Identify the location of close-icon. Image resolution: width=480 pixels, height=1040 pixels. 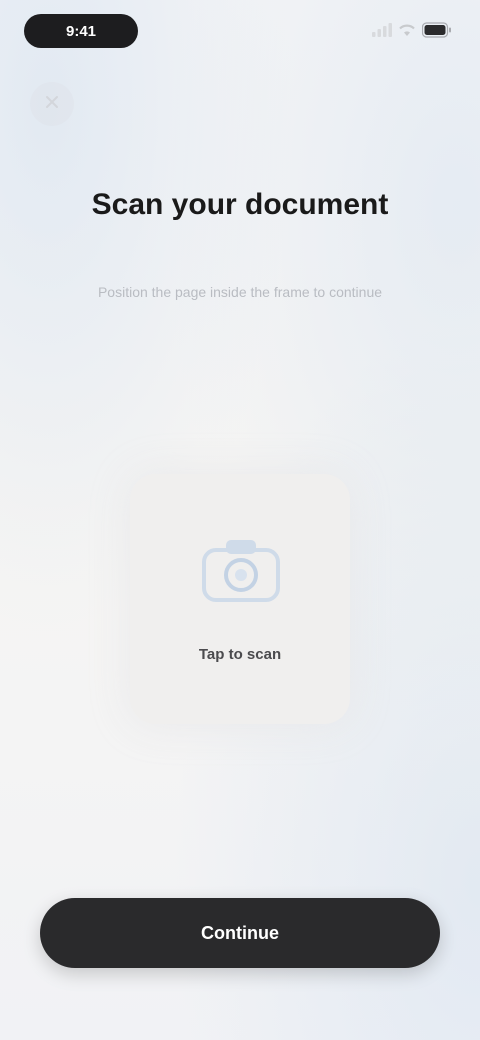
(52, 104).